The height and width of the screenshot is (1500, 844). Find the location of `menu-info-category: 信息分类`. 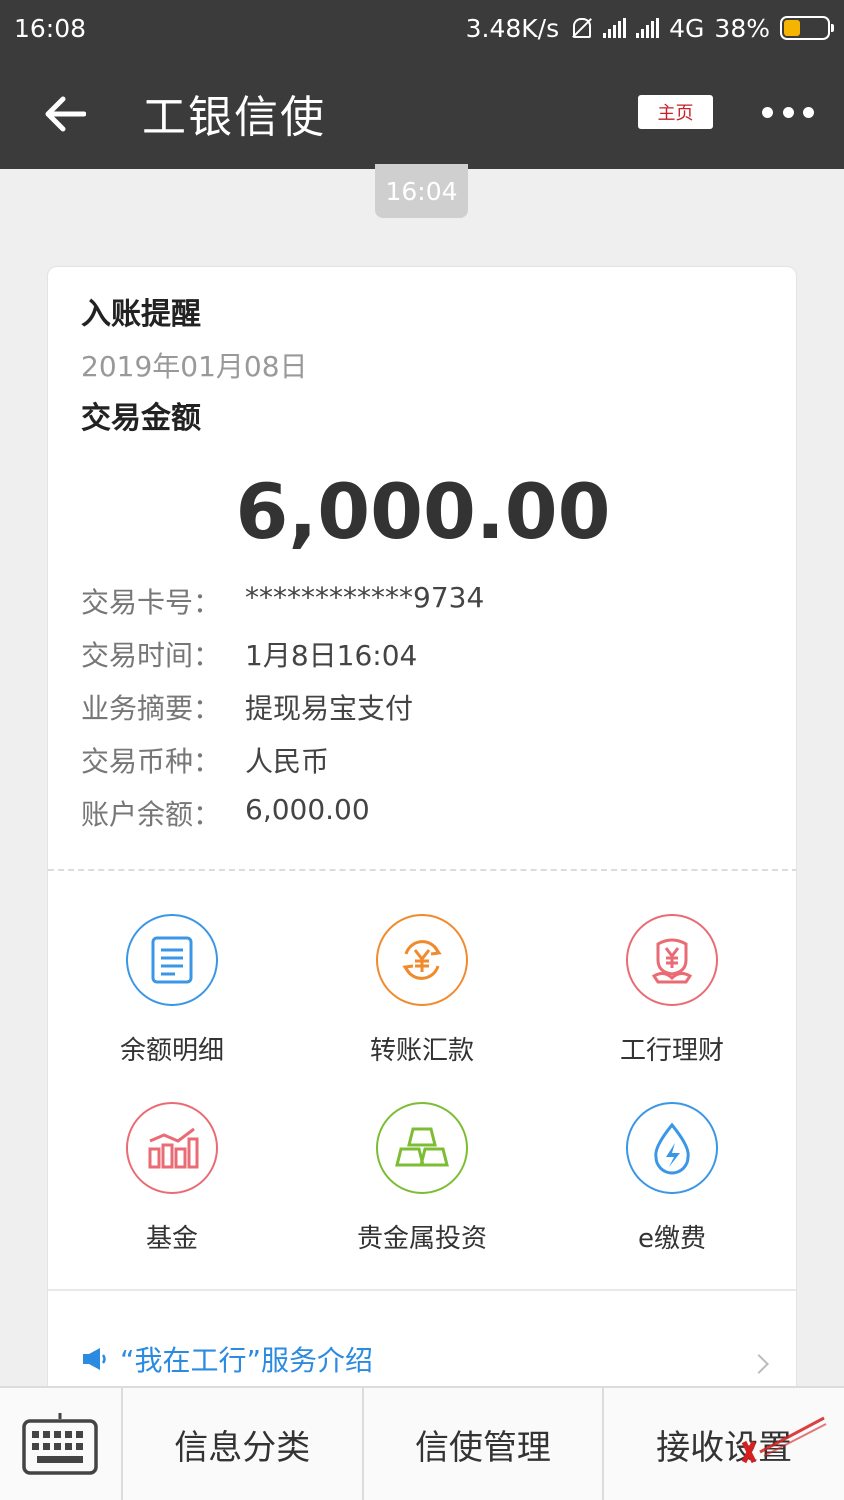

menu-info-category: 信息分类 is located at coordinates (243, 1444).